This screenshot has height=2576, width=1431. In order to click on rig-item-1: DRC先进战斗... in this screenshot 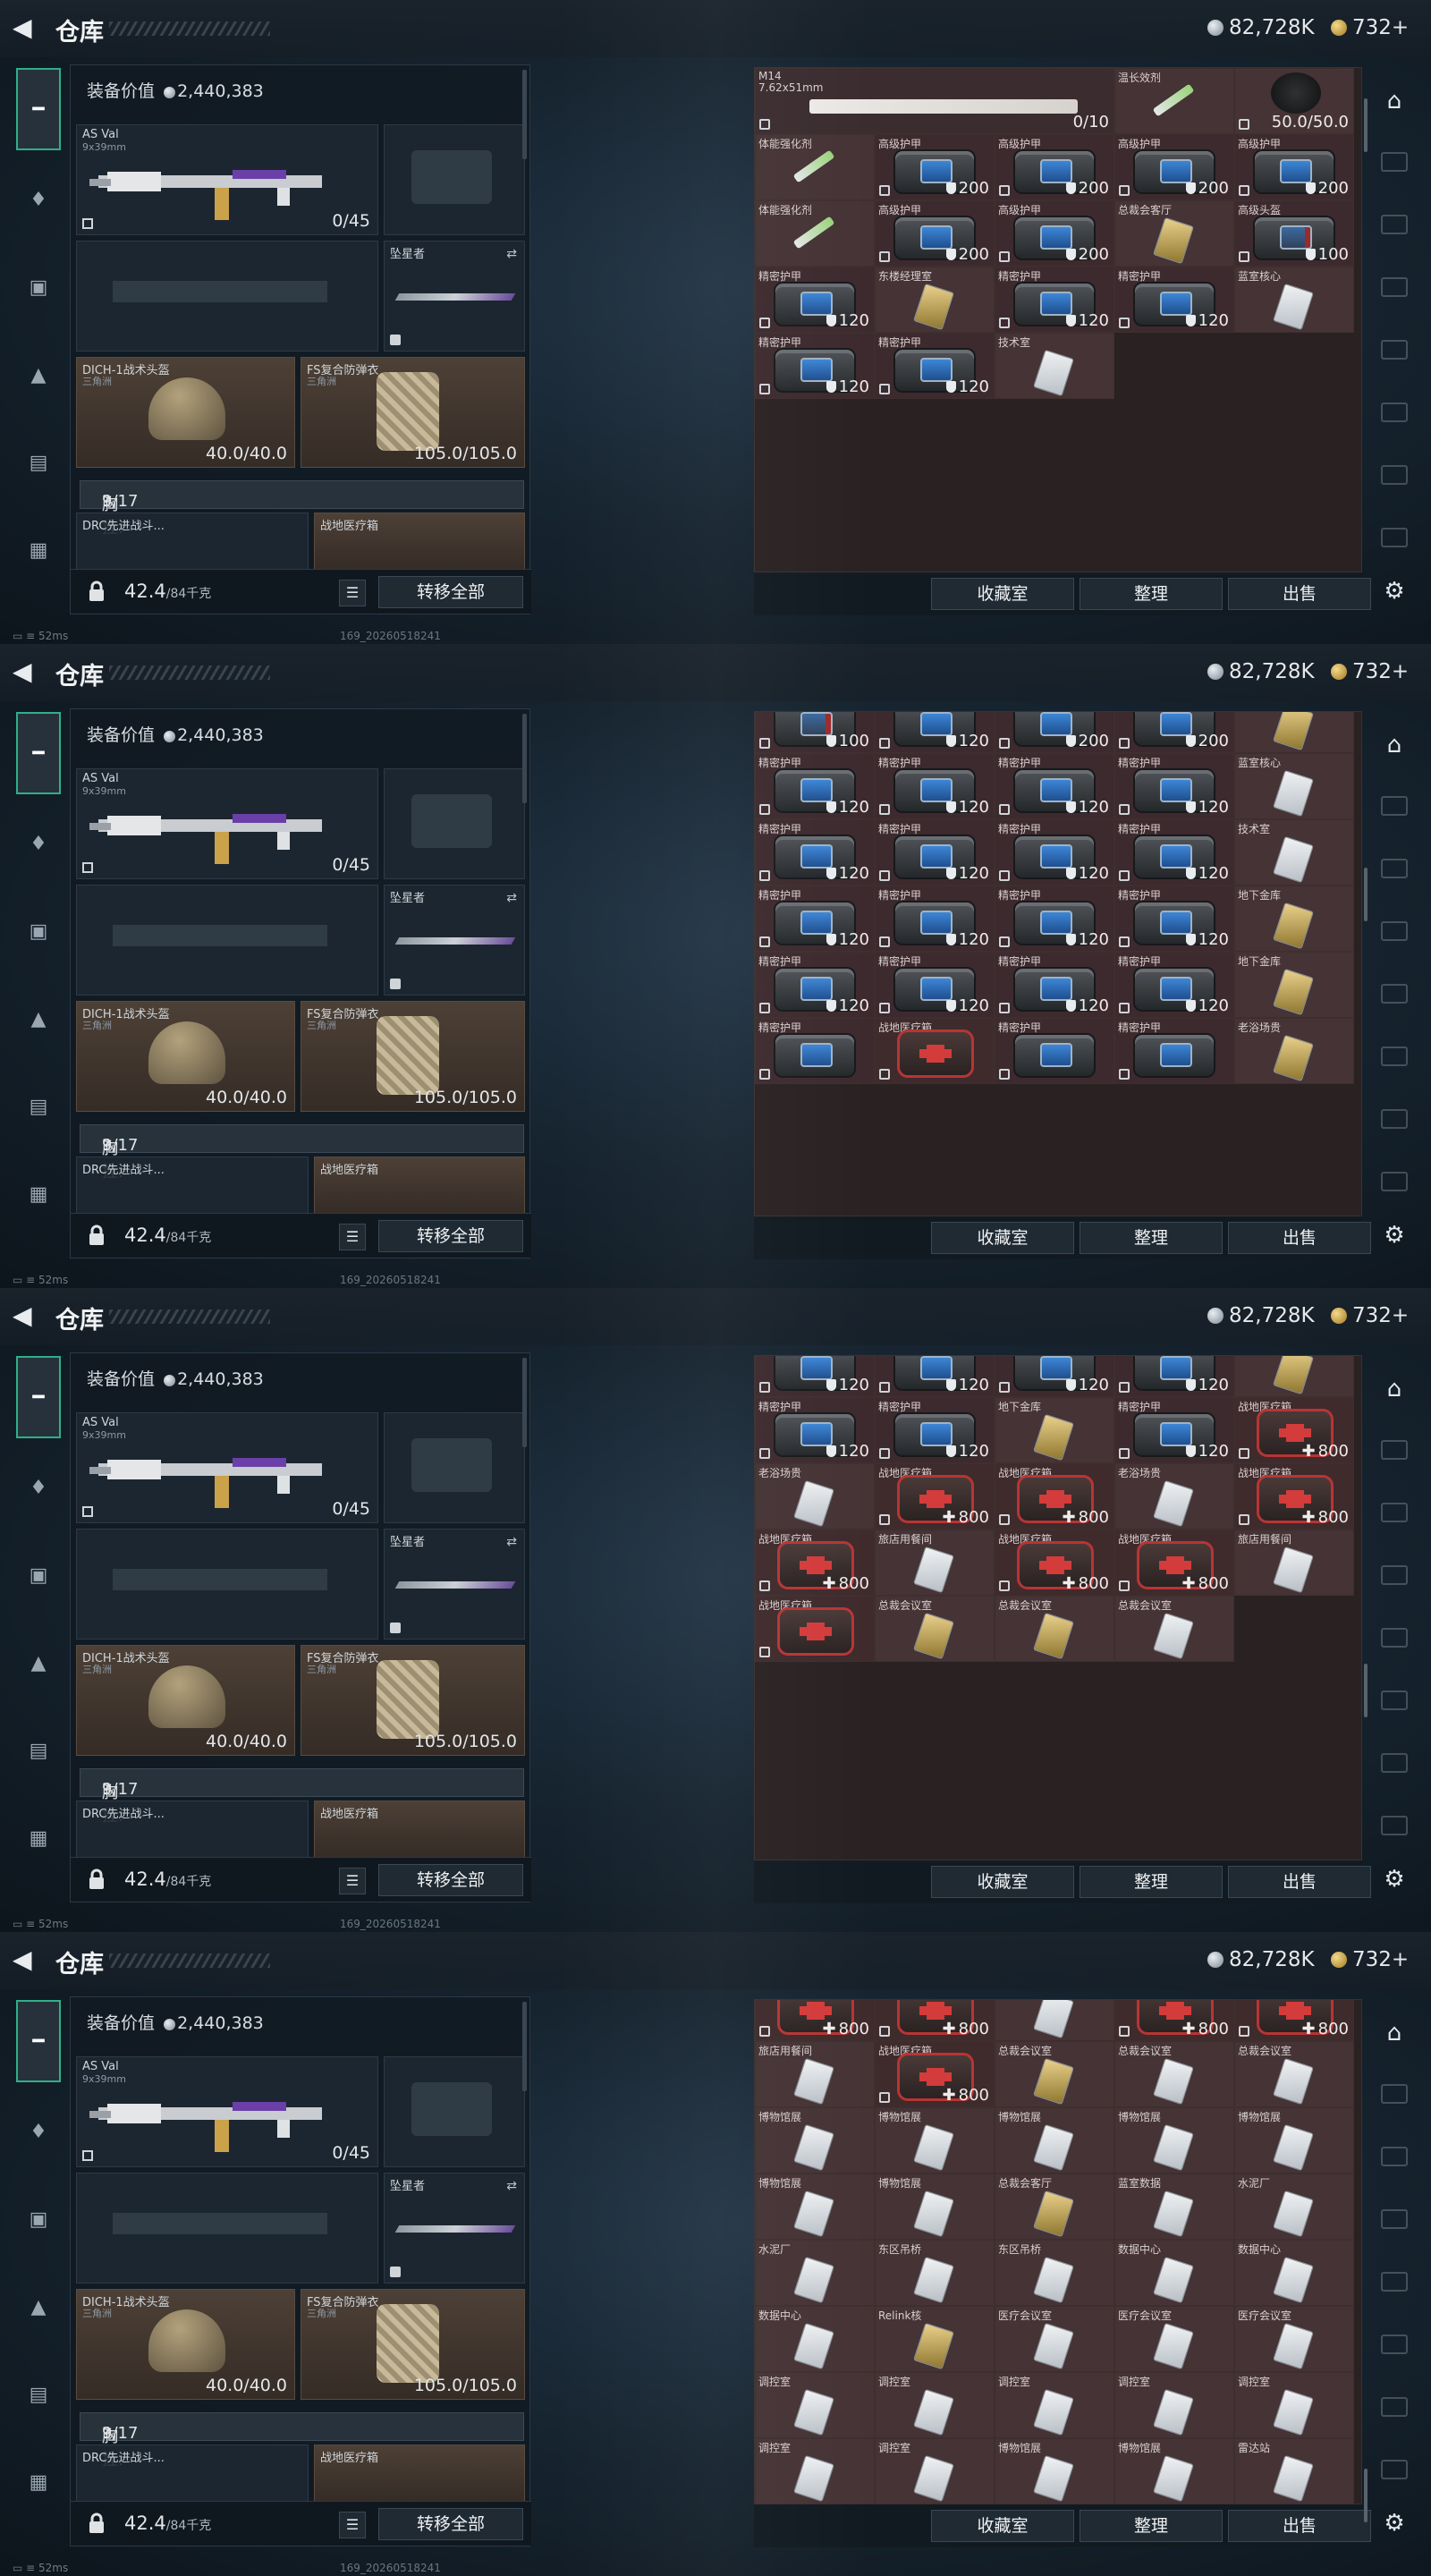, I will do `click(192, 2473)`.